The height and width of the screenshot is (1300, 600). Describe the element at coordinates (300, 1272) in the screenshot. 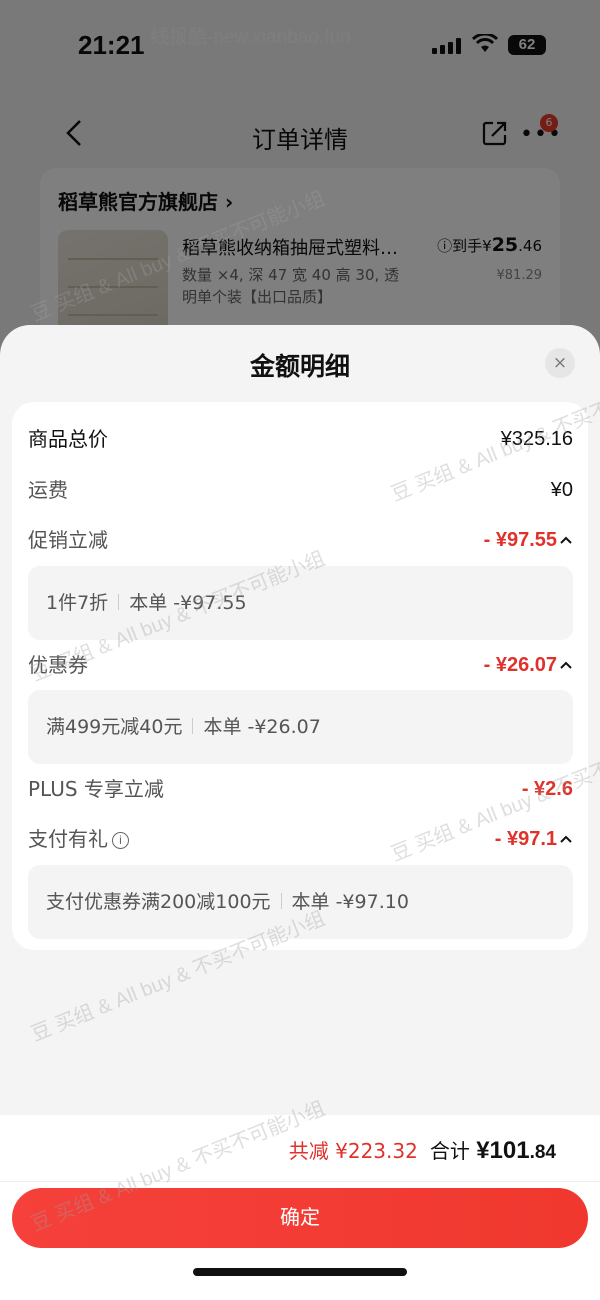

I see `home-indicator` at that location.